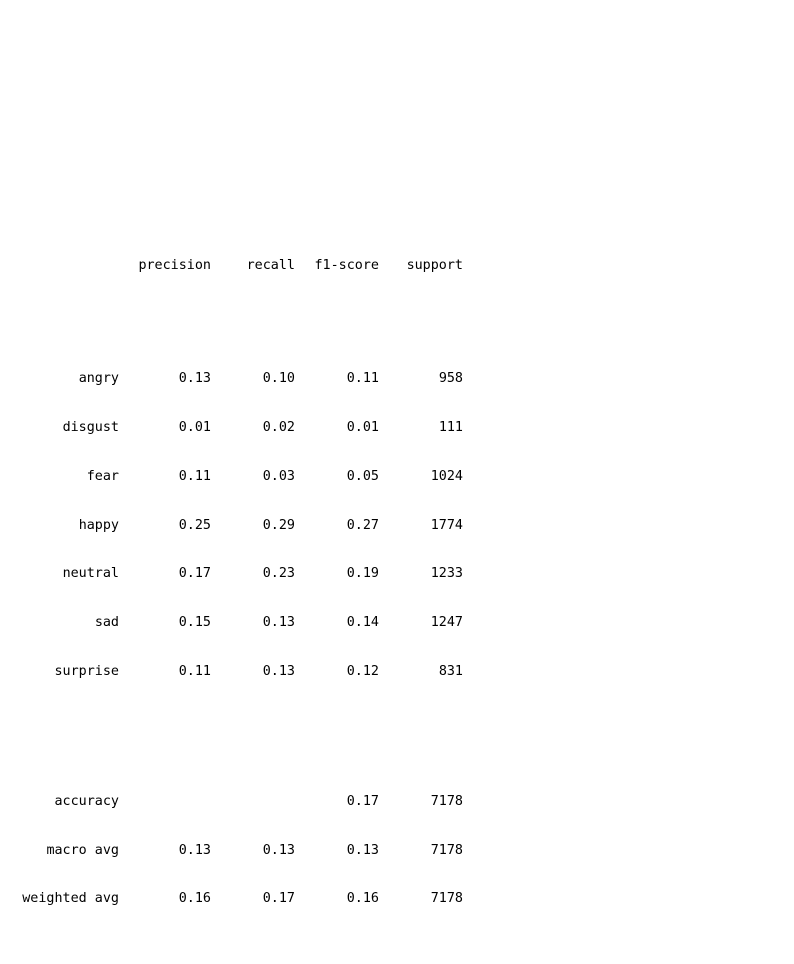  What do you see at coordinates (450, 427) in the screenshot?
I see `support-value: 111` at bounding box center [450, 427].